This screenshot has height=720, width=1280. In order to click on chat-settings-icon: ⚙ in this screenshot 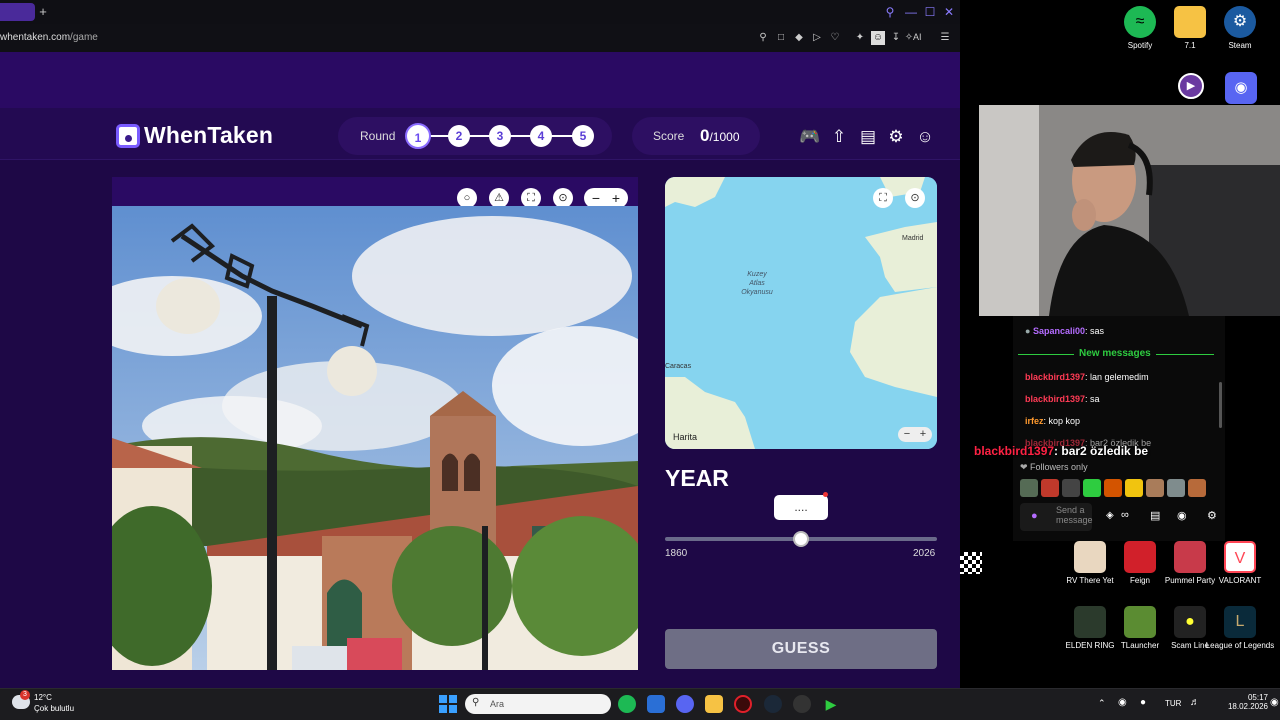, I will do `click(1212, 515)`.